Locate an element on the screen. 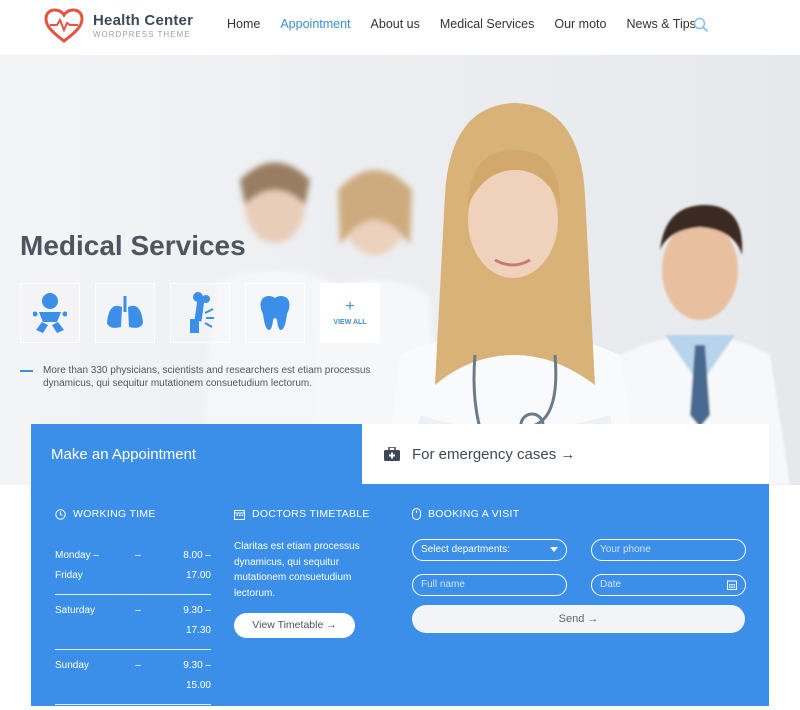 The image size is (800, 710). accent-dash is located at coordinates (26, 371).